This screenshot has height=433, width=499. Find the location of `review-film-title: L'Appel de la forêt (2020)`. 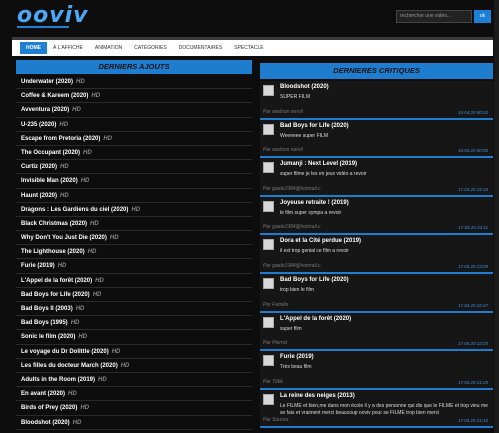

review-film-title: L'Appel de la forêt (2020) is located at coordinates (315, 319).